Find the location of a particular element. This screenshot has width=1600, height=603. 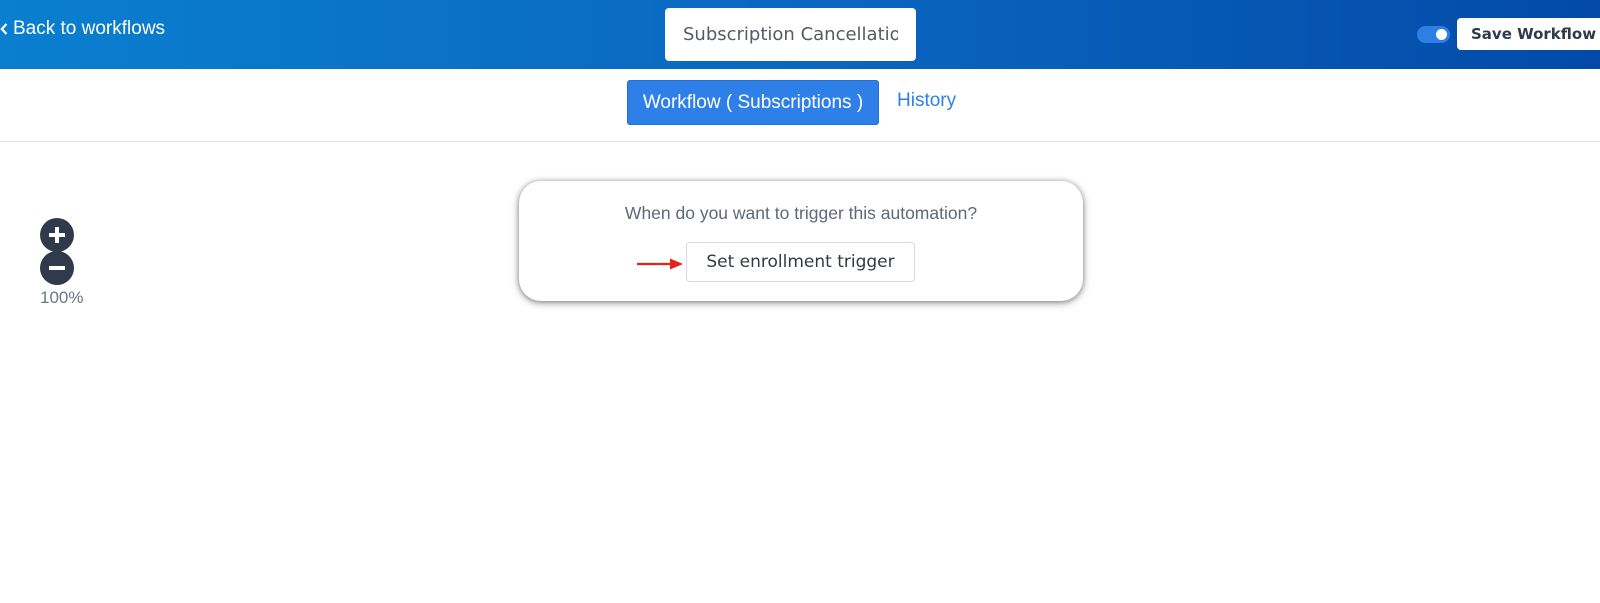

set-enrollment-trigger-button: Set enrollment trigger is located at coordinates (800, 262).